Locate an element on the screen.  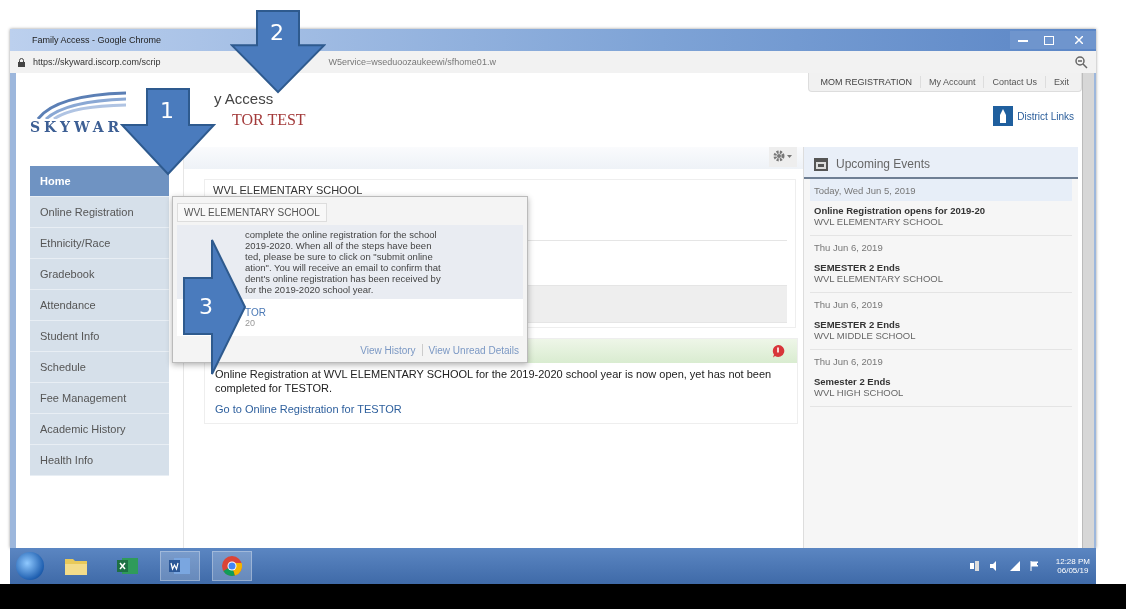
sidebar-item: Home is located at coordinates (99, 181).